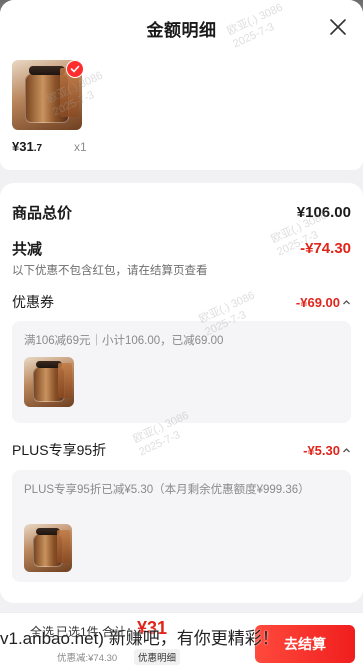 Image resolution: width=363 pixels, height=668 pixels. Describe the element at coordinates (80, 147) in the screenshot. I see `product-quantity: x1` at that location.